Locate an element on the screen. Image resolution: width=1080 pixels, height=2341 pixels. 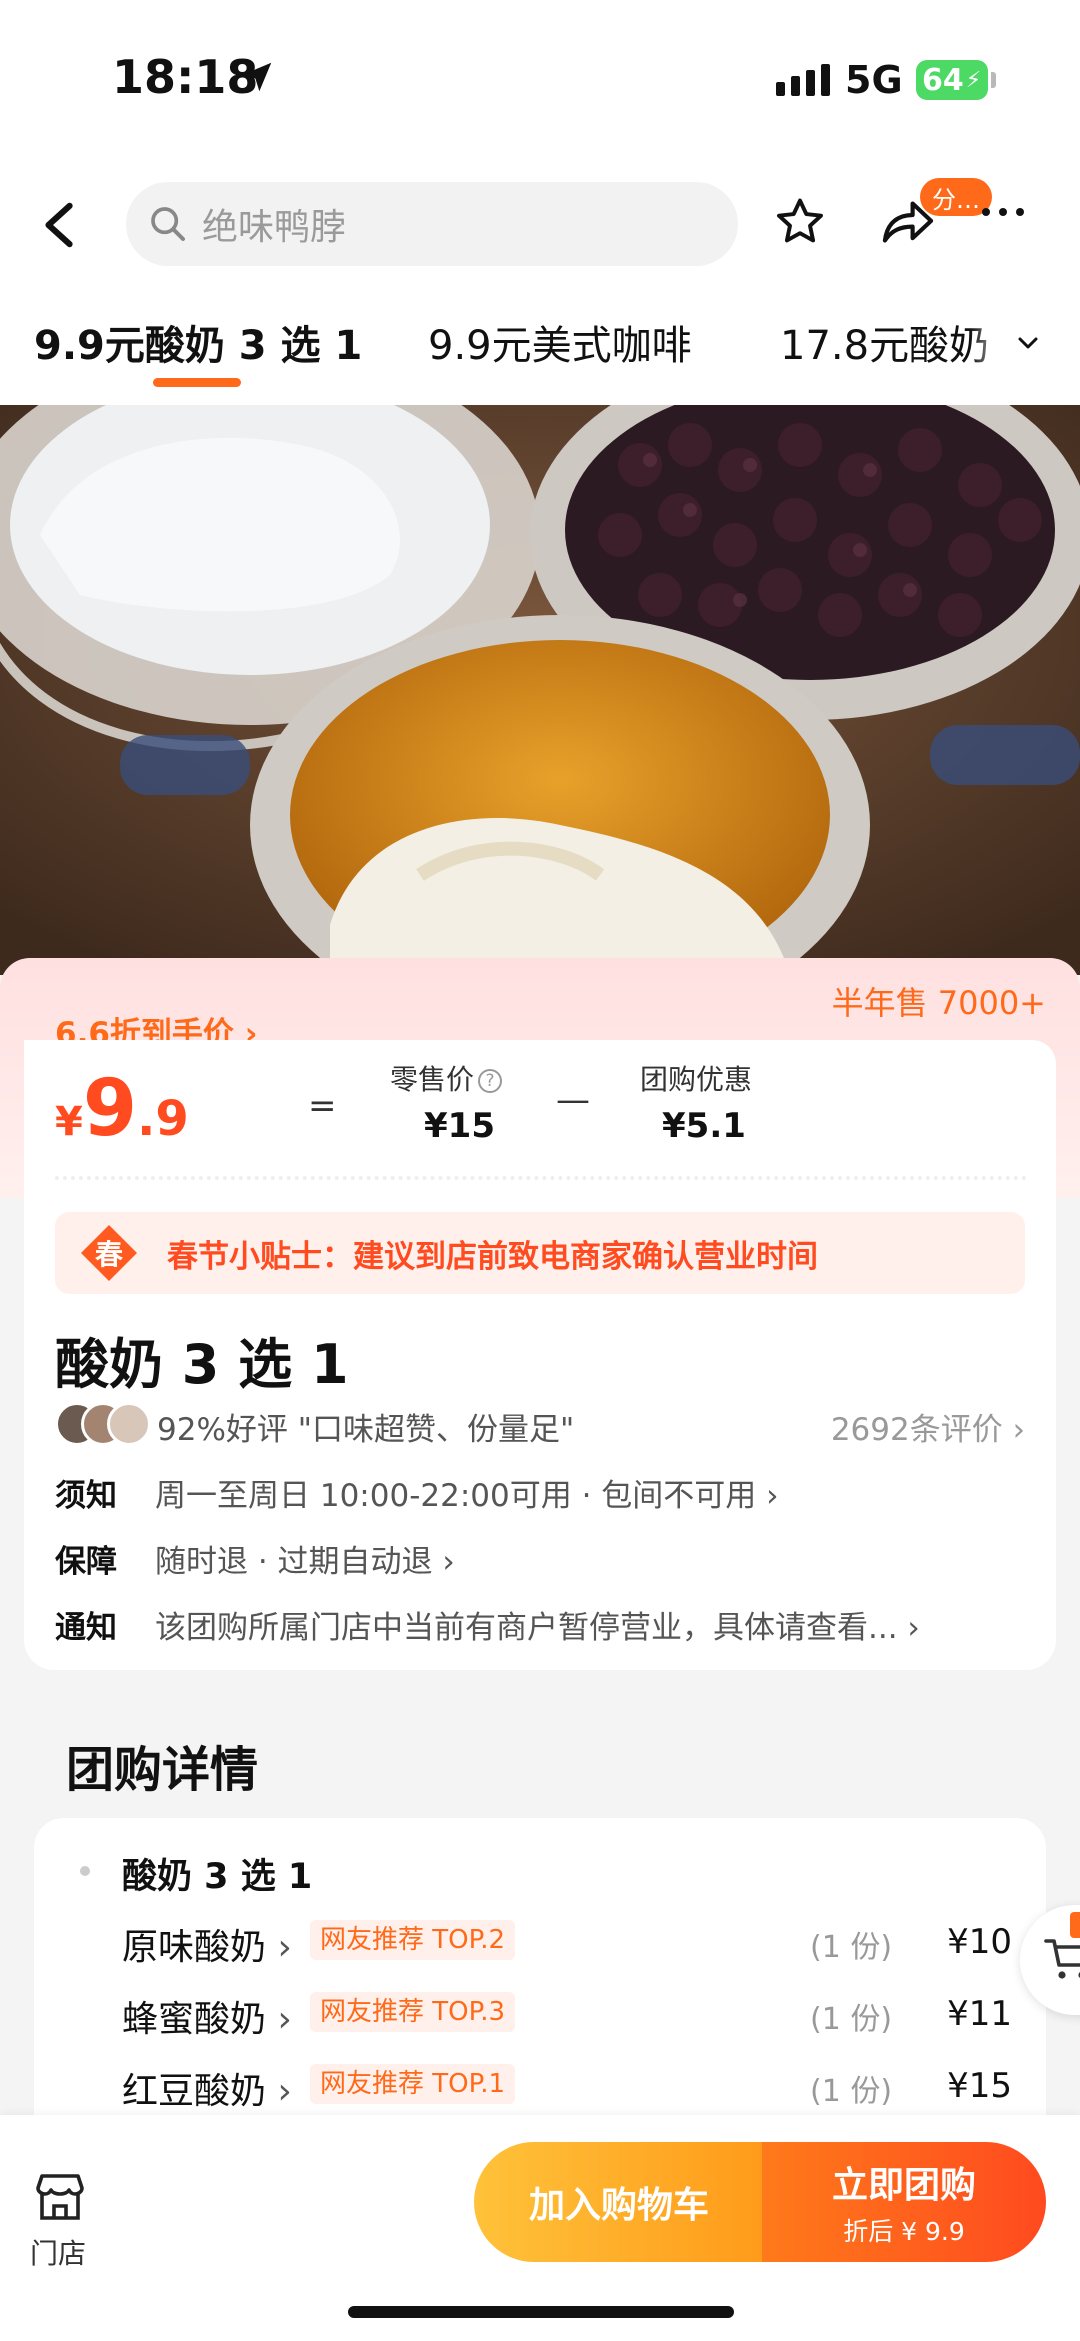
price-integer: 9 is located at coordinates (110, 1109).